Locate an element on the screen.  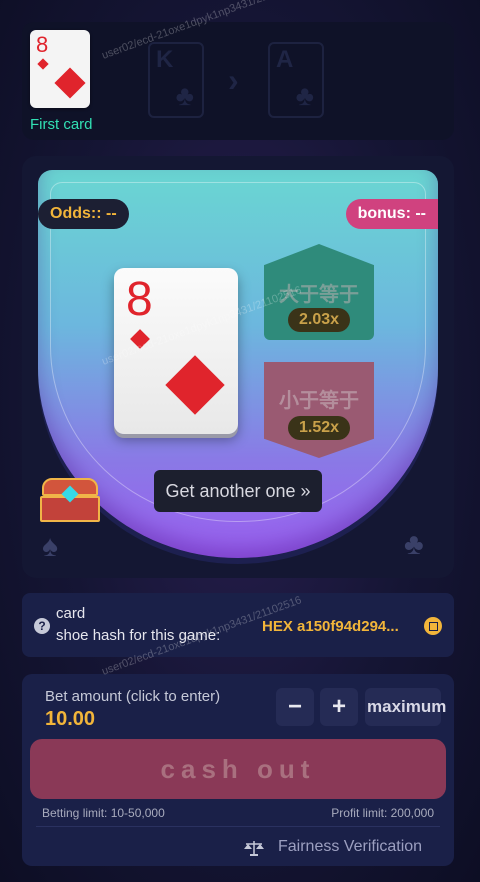
lower-or-equal-button: 小于等于 1.52x is located at coordinates (319, 410).